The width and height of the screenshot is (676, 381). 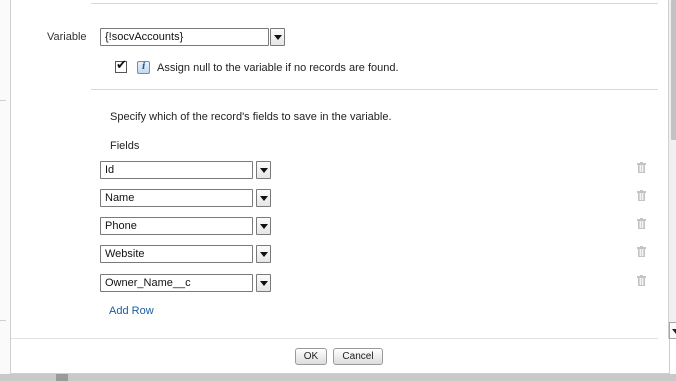 I want to click on field-select-value: Phone, so click(x=121, y=226).